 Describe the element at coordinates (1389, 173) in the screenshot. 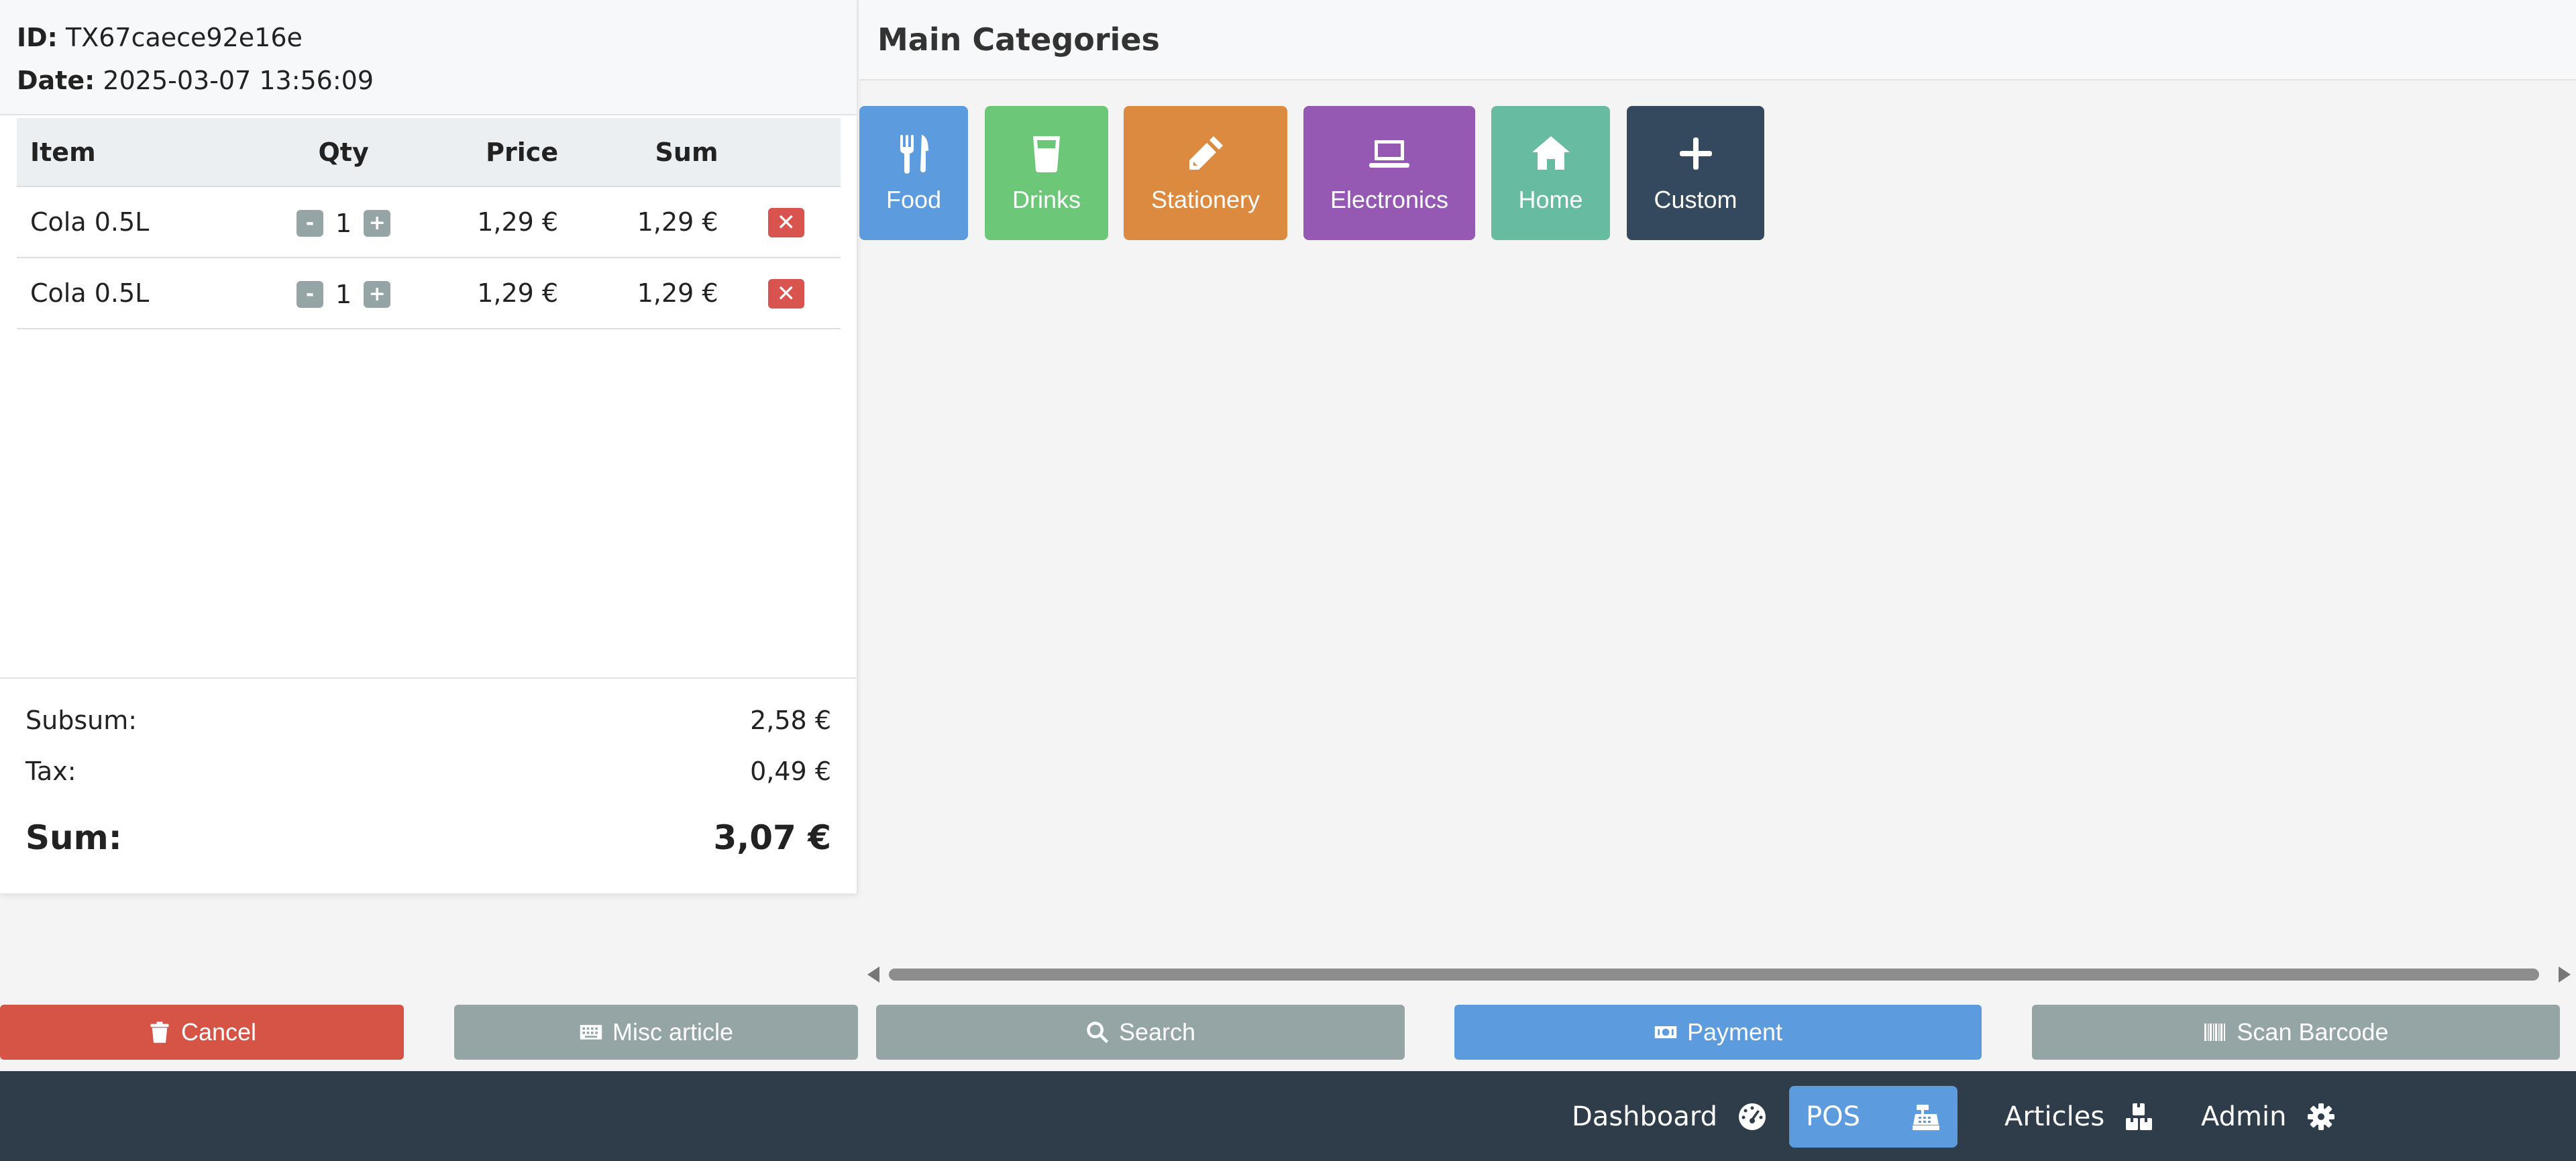

I see `category-electronics-button: Electronics` at that location.